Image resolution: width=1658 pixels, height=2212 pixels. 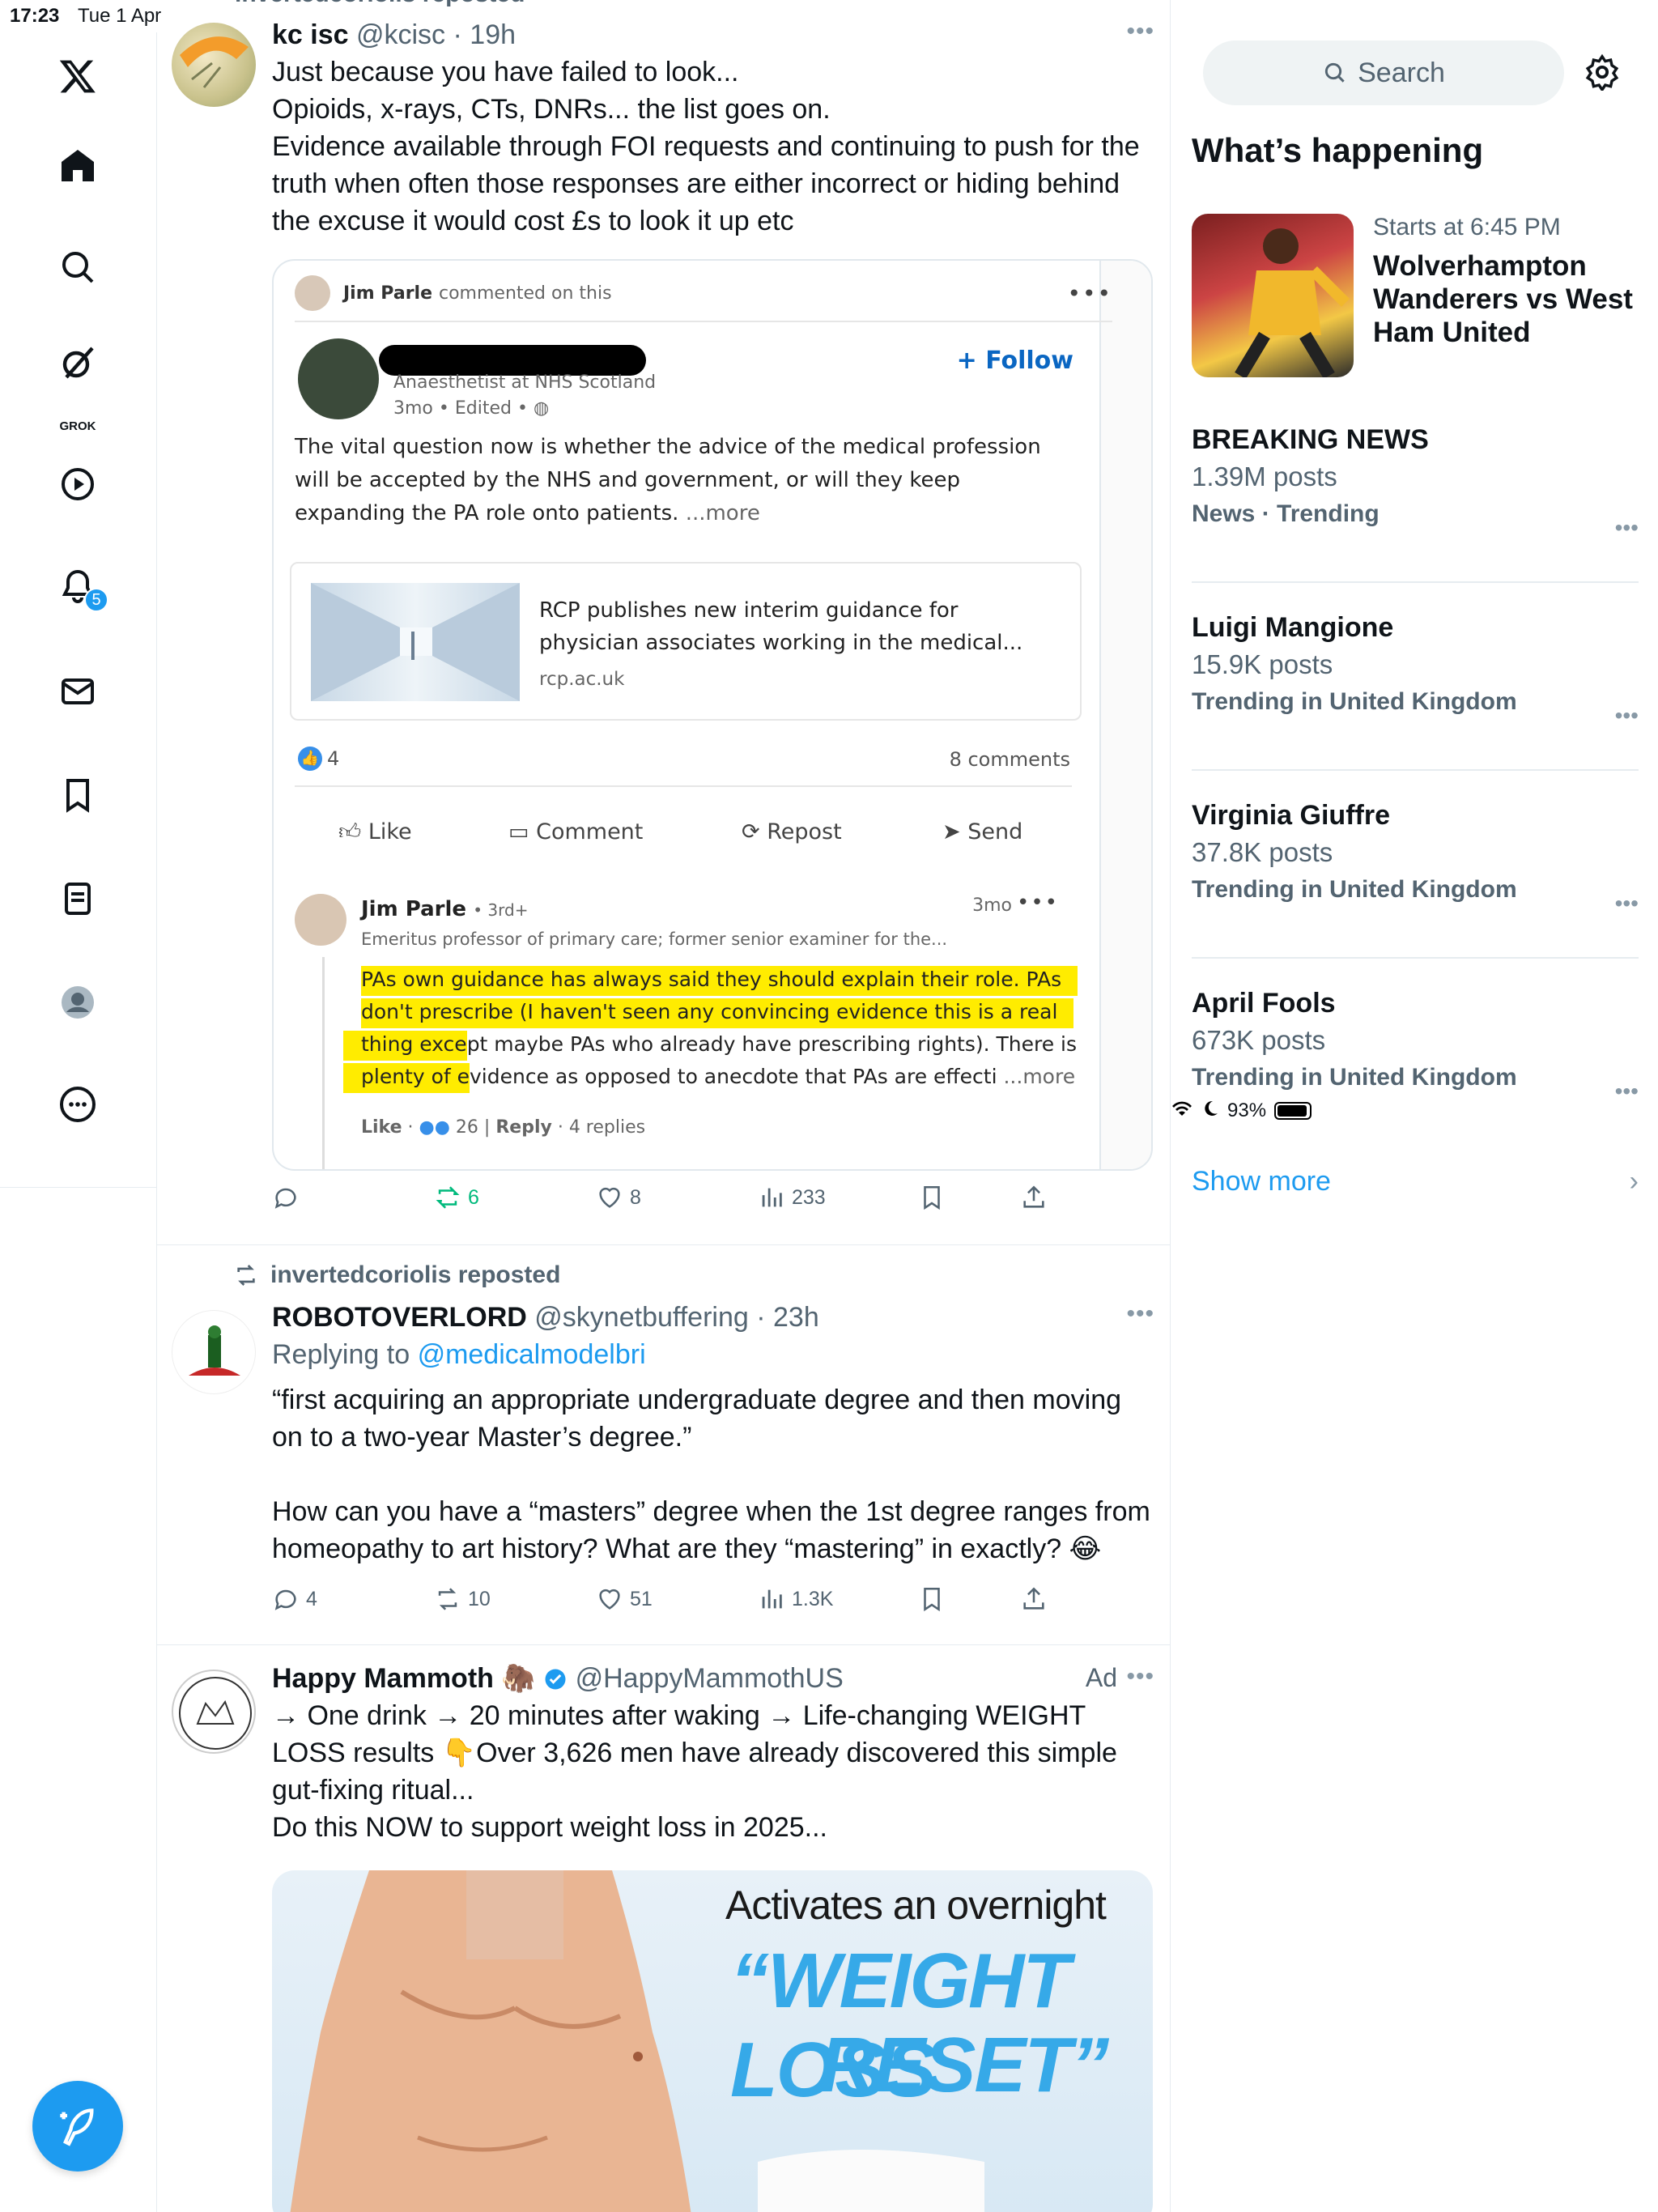 What do you see at coordinates (541, 408) in the screenshot?
I see `globe-icon: ◍` at bounding box center [541, 408].